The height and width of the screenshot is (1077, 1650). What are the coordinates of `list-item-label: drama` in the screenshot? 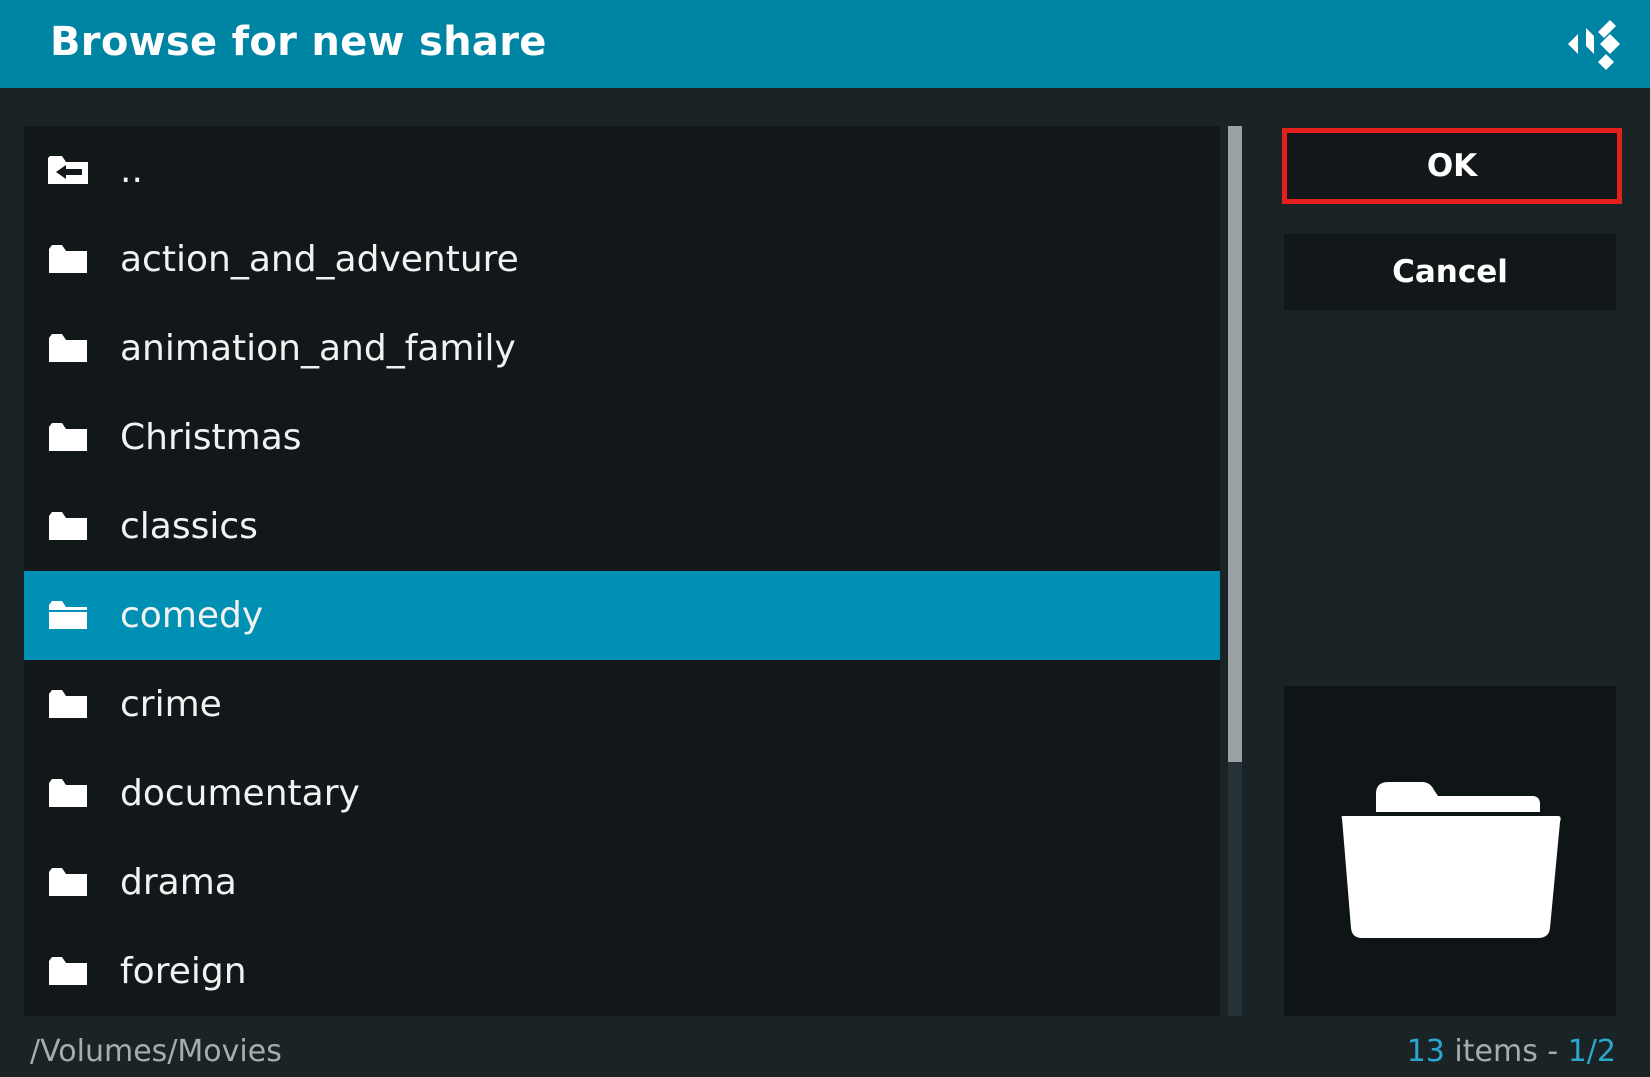 It's located at (178, 882).